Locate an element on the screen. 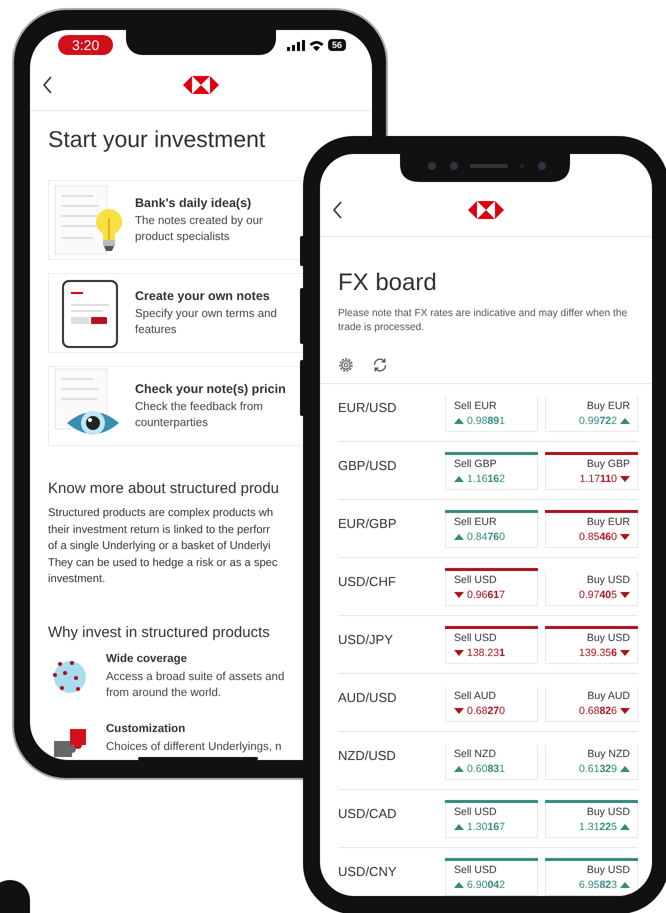 The height and width of the screenshot is (913, 666). quote-label: Buy GBP is located at coordinates (608, 464).